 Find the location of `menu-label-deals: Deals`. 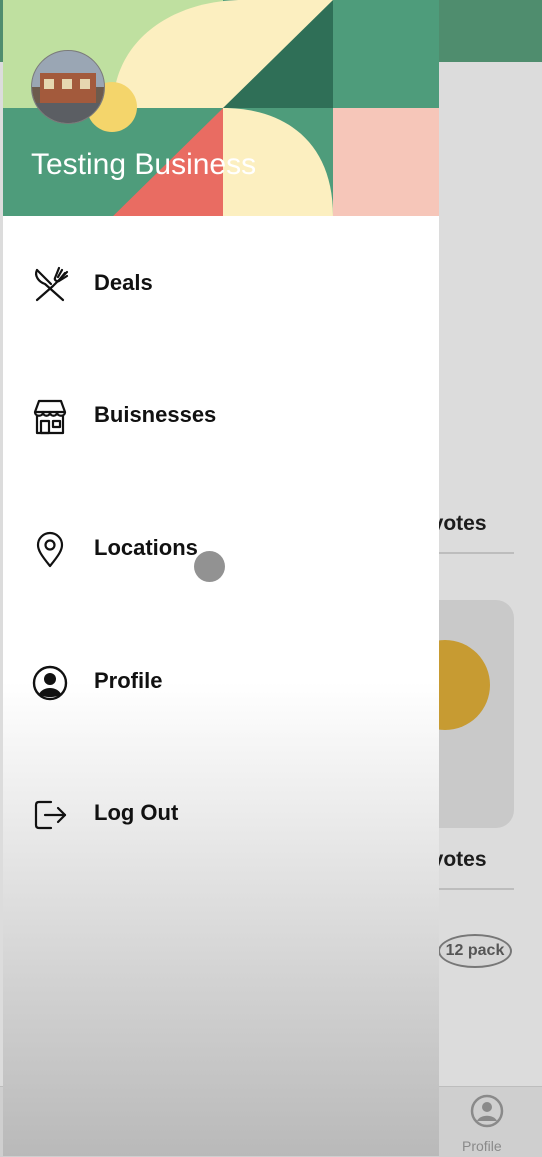

menu-label-deals: Deals is located at coordinates (123, 282).